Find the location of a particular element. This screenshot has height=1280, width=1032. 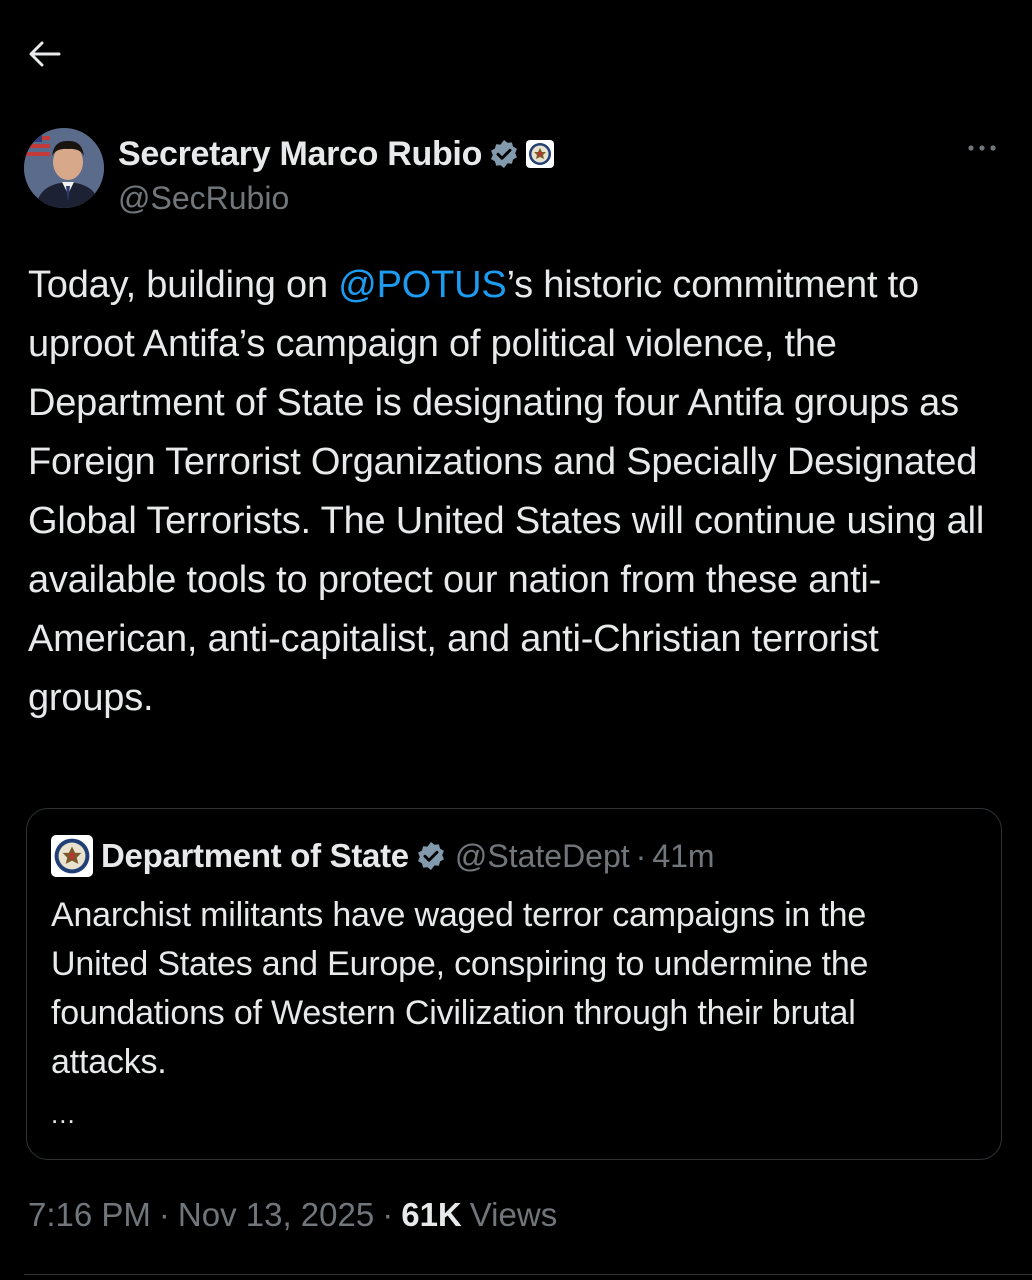

author-handle: @SecRubio is located at coordinates (336, 198).